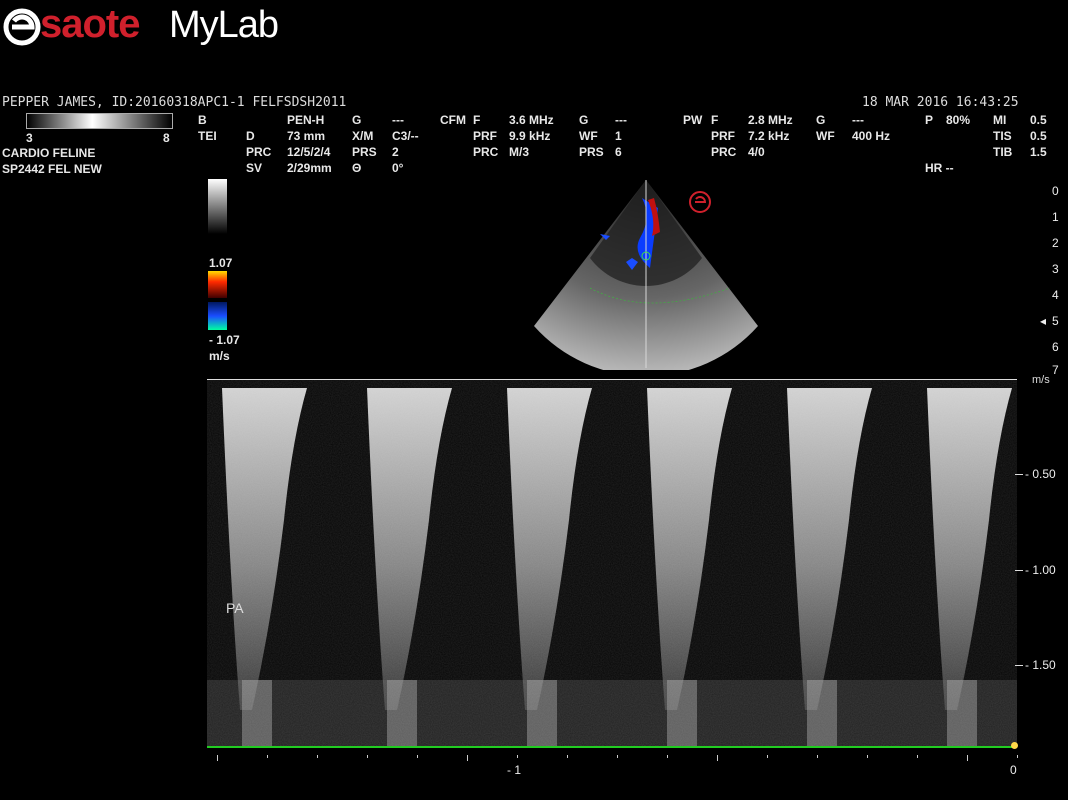 The image size is (1068, 800). What do you see at coordinates (1055, 217) in the screenshot?
I see `depth-tick: 1` at bounding box center [1055, 217].